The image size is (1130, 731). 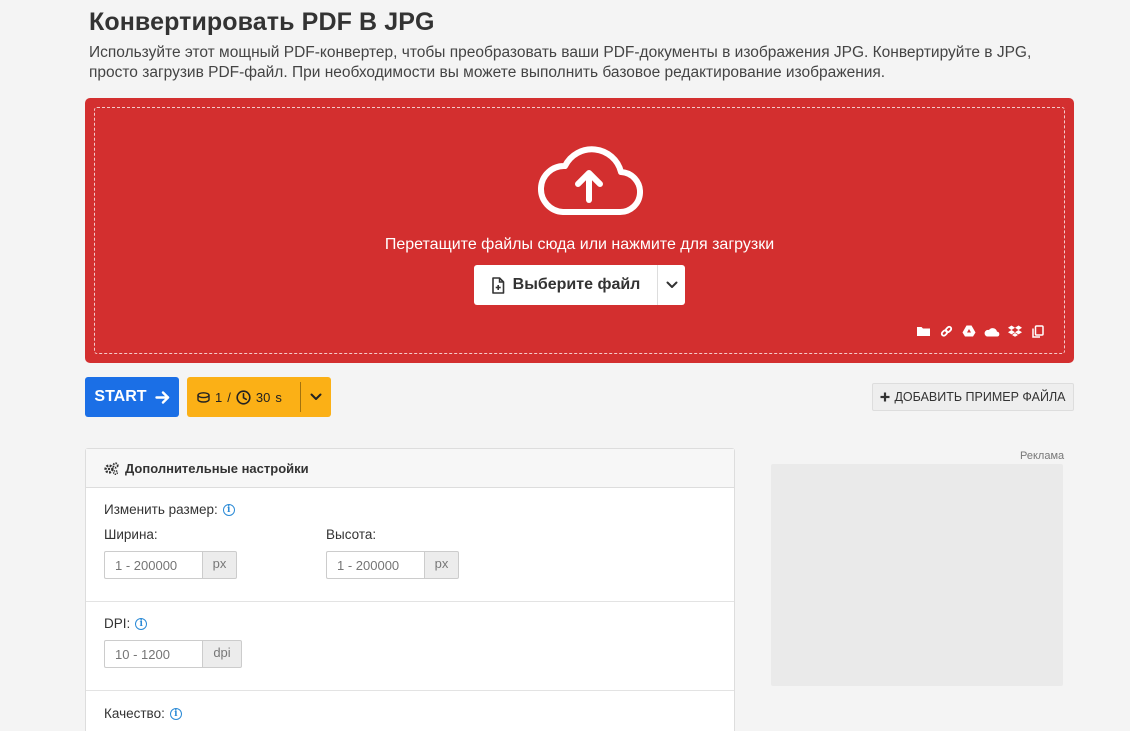 I want to click on width-label: Ширина:, so click(x=131, y=534).